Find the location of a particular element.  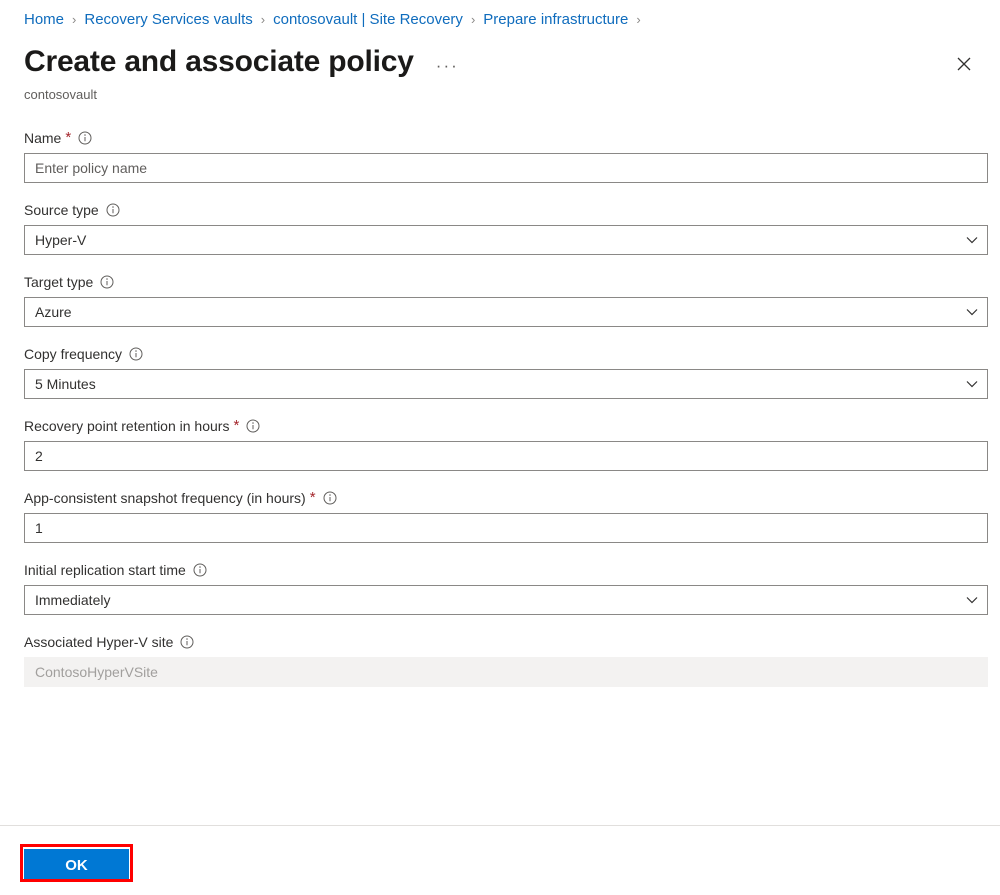

copy-frequency-value: 5 Minutes is located at coordinates (65, 384).